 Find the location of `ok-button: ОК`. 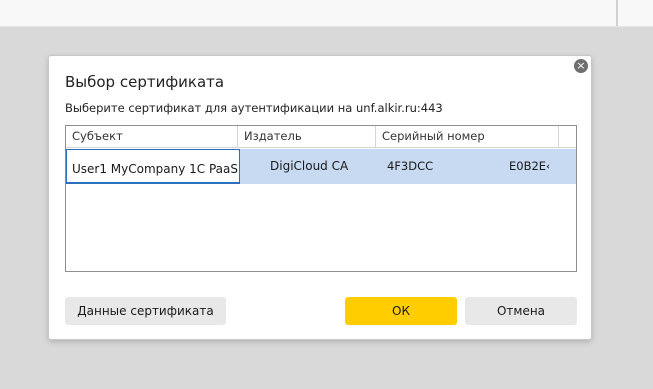

ok-button: ОК is located at coordinates (401, 311).